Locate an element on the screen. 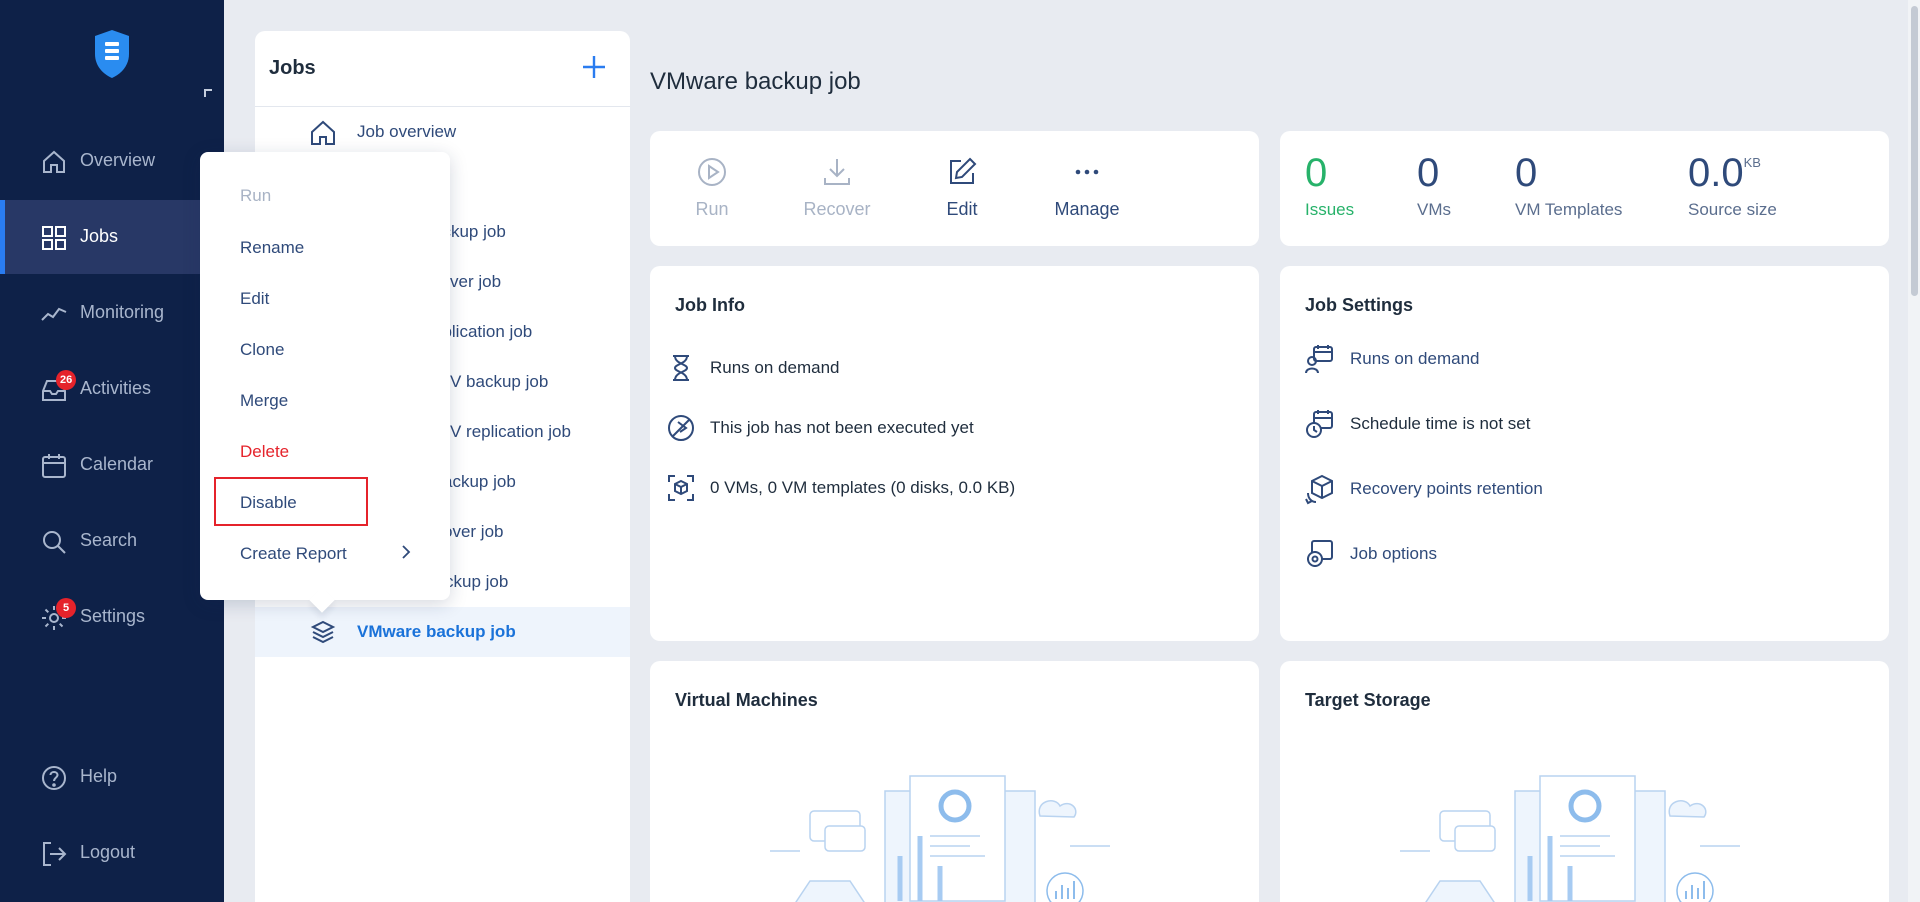 The image size is (1920, 902). action-label: Run is located at coordinates (712, 209).